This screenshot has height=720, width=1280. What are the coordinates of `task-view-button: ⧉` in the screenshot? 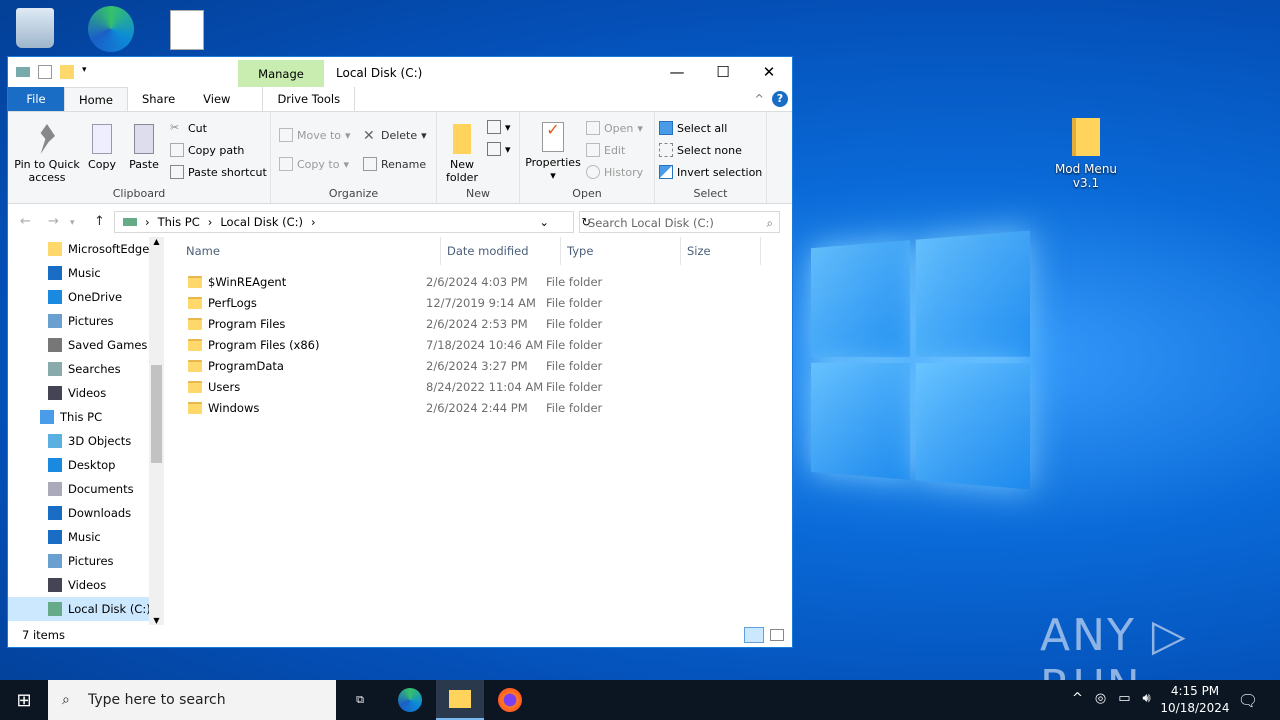 It's located at (360, 700).